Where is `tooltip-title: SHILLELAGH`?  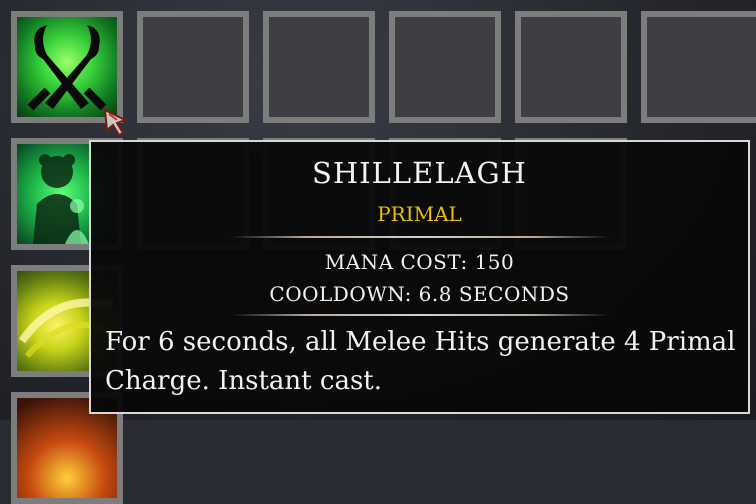
tooltip-title: SHILLELAGH is located at coordinates (419, 173).